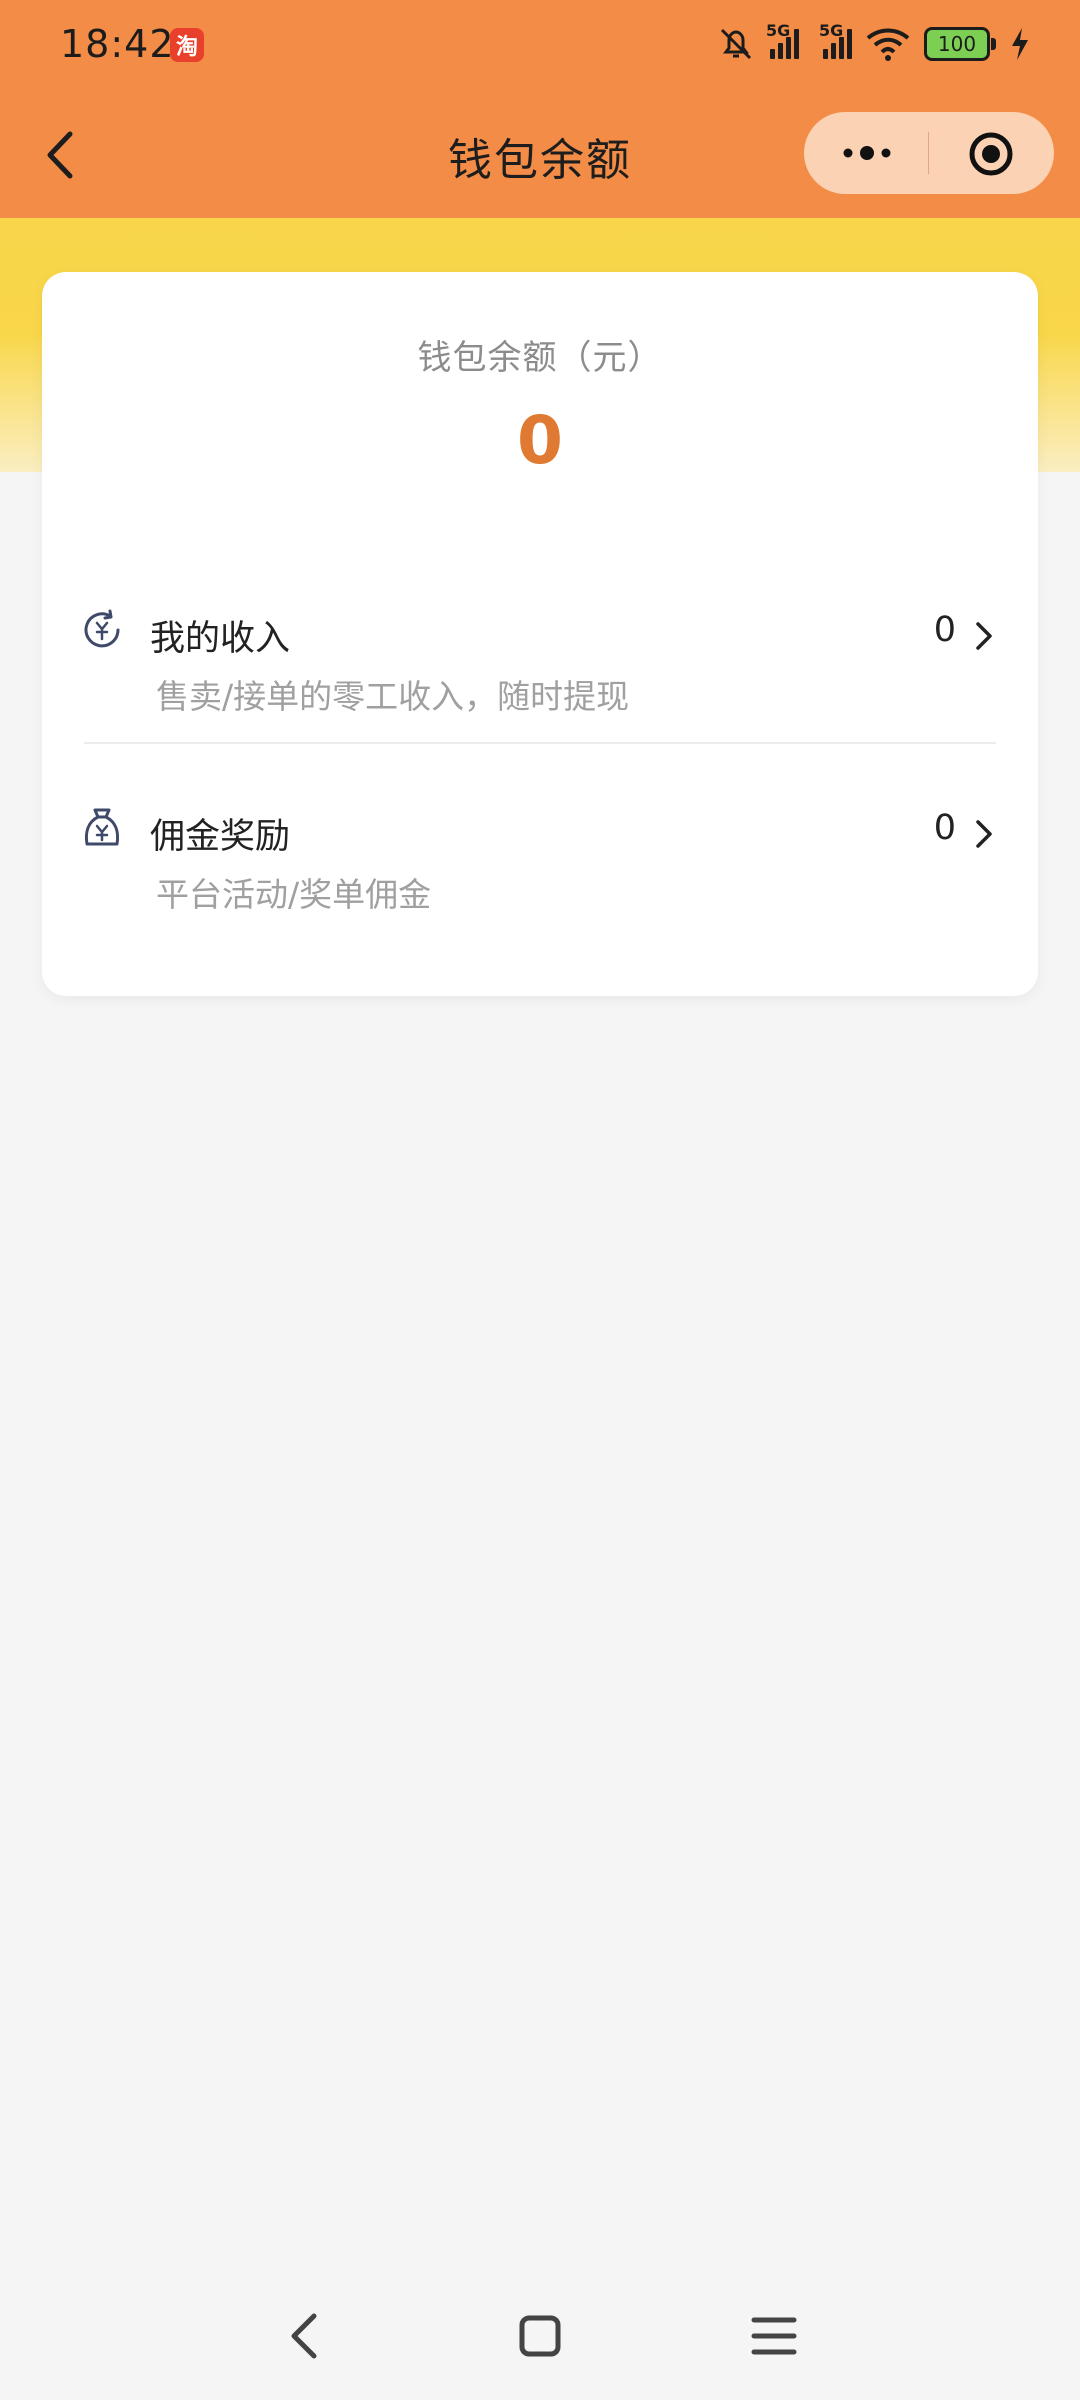  I want to click on status-icons: 5G 5G 100, so click(873, 43).